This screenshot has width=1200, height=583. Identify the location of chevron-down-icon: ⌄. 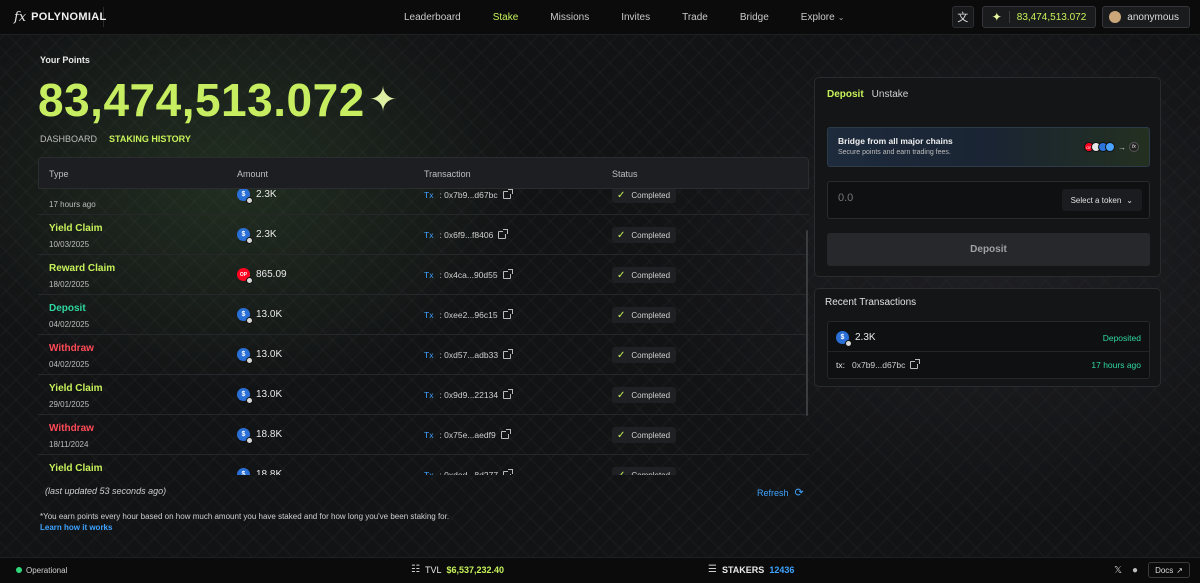
(841, 17).